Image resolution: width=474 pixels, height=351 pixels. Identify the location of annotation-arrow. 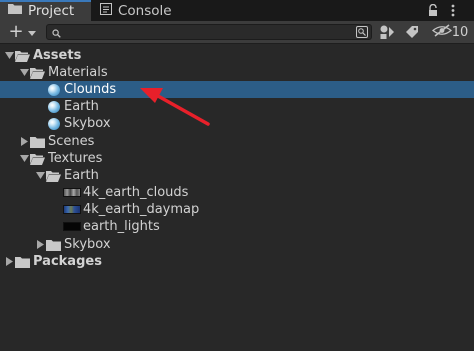
(175, 107).